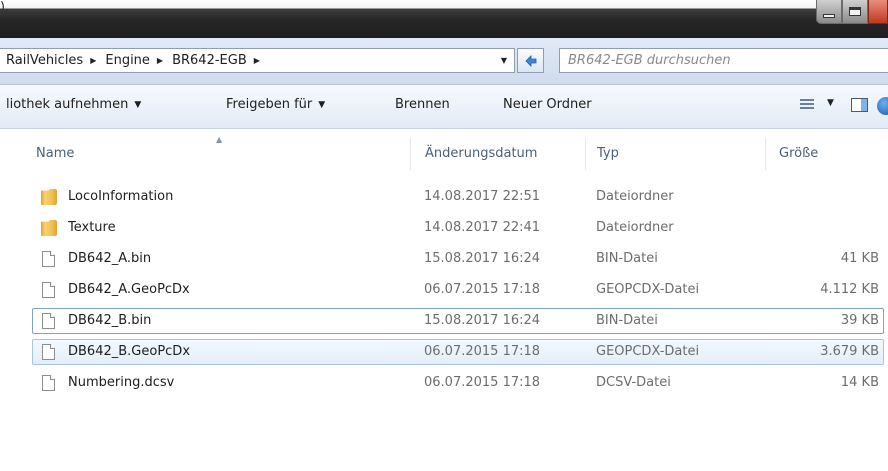  I want to click on breadcrumb-br642-egb: BR642-EGB ▶, so click(214, 60).